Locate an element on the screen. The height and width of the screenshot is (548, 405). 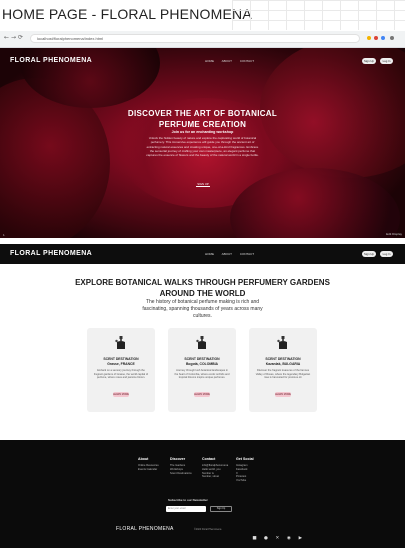
address-bar: localhost/floralphenomena/index.html is located at coordinates (195, 38).